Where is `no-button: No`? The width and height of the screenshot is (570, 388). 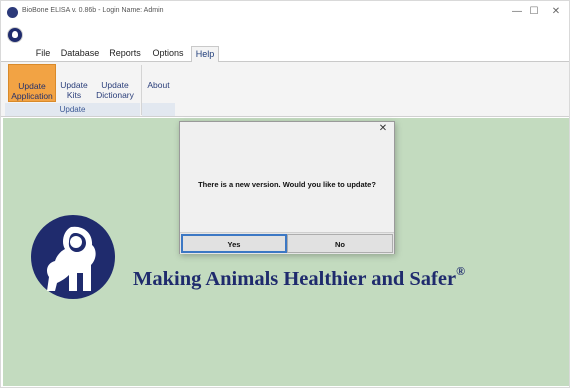 no-button: No is located at coordinates (340, 243).